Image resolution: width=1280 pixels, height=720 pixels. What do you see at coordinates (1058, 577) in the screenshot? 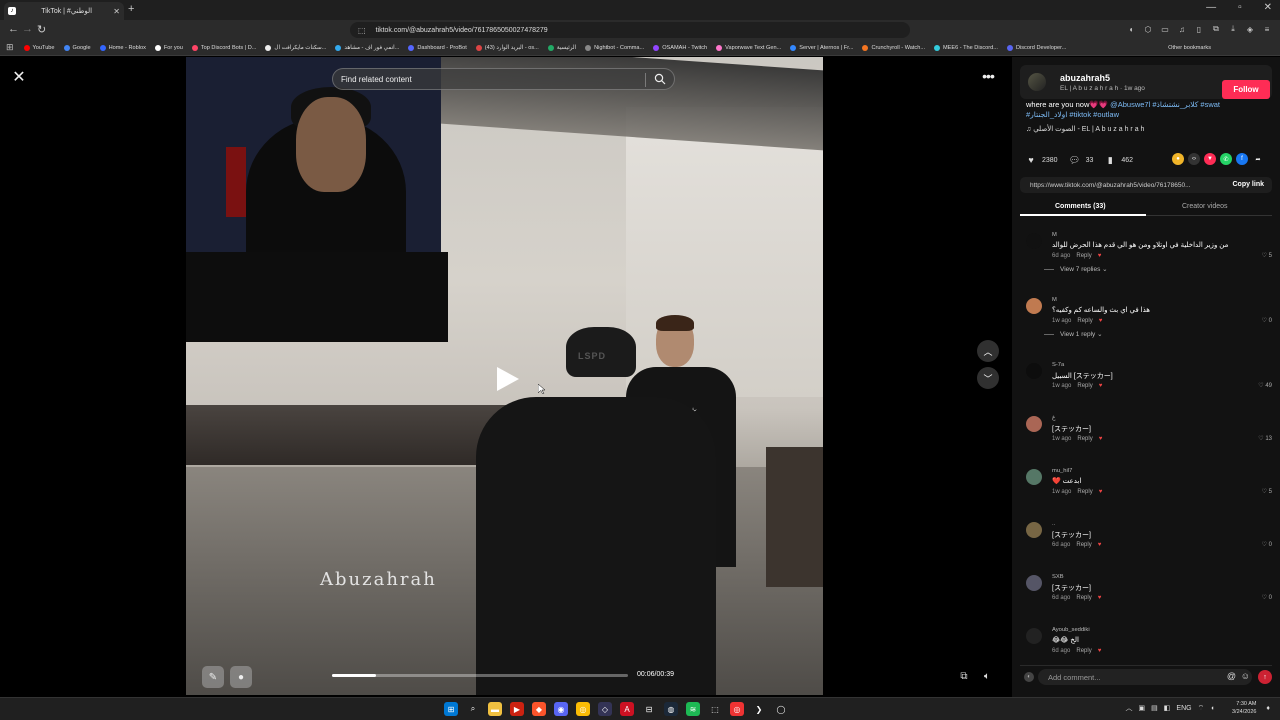
I see `comment-author: SXB` at bounding box center [1058, 577].